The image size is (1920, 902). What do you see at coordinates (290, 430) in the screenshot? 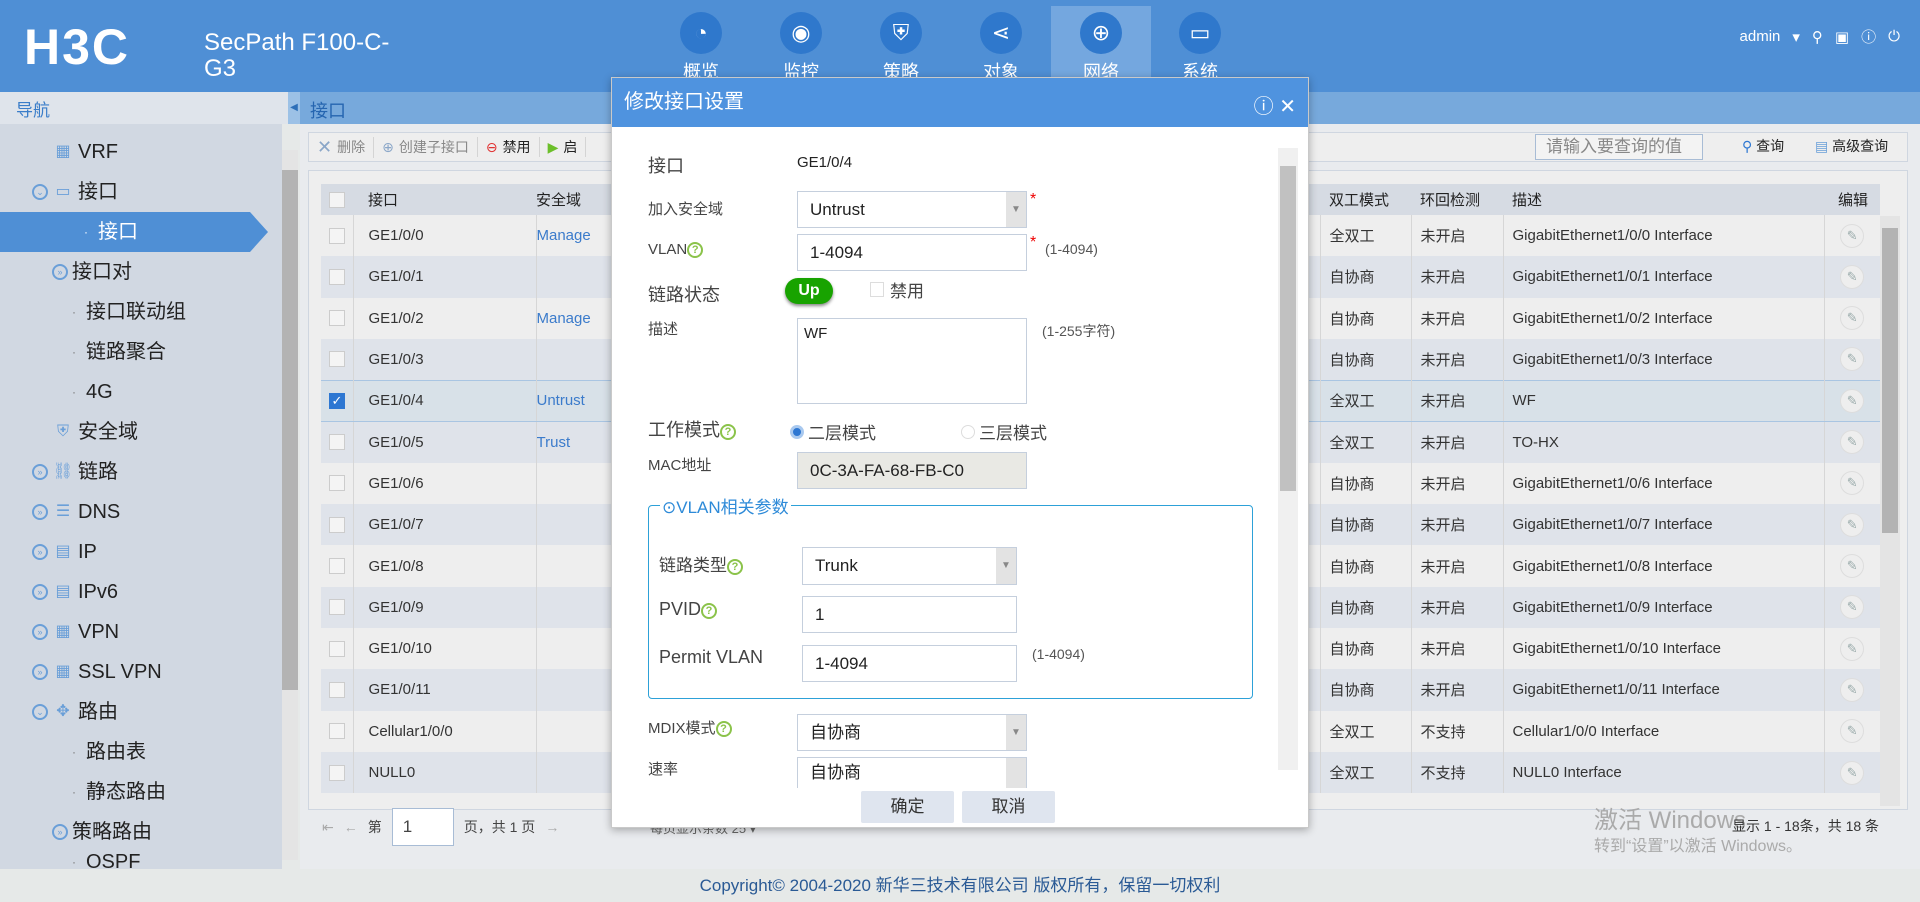
I see `sidebar-scroll-thumb` at bounding box center [290, 430].